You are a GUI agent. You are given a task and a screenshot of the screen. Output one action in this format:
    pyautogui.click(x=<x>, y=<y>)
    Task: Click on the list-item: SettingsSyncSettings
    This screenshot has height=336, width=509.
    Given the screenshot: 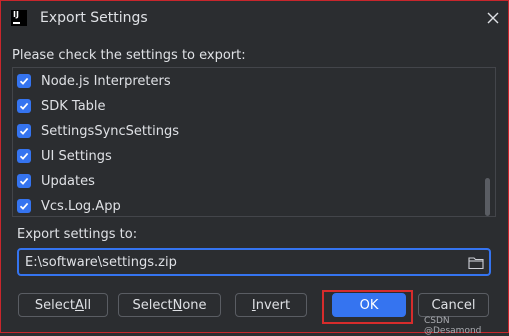 What is the action you would take?
    pyautogui.click(x=98, y=131)
    